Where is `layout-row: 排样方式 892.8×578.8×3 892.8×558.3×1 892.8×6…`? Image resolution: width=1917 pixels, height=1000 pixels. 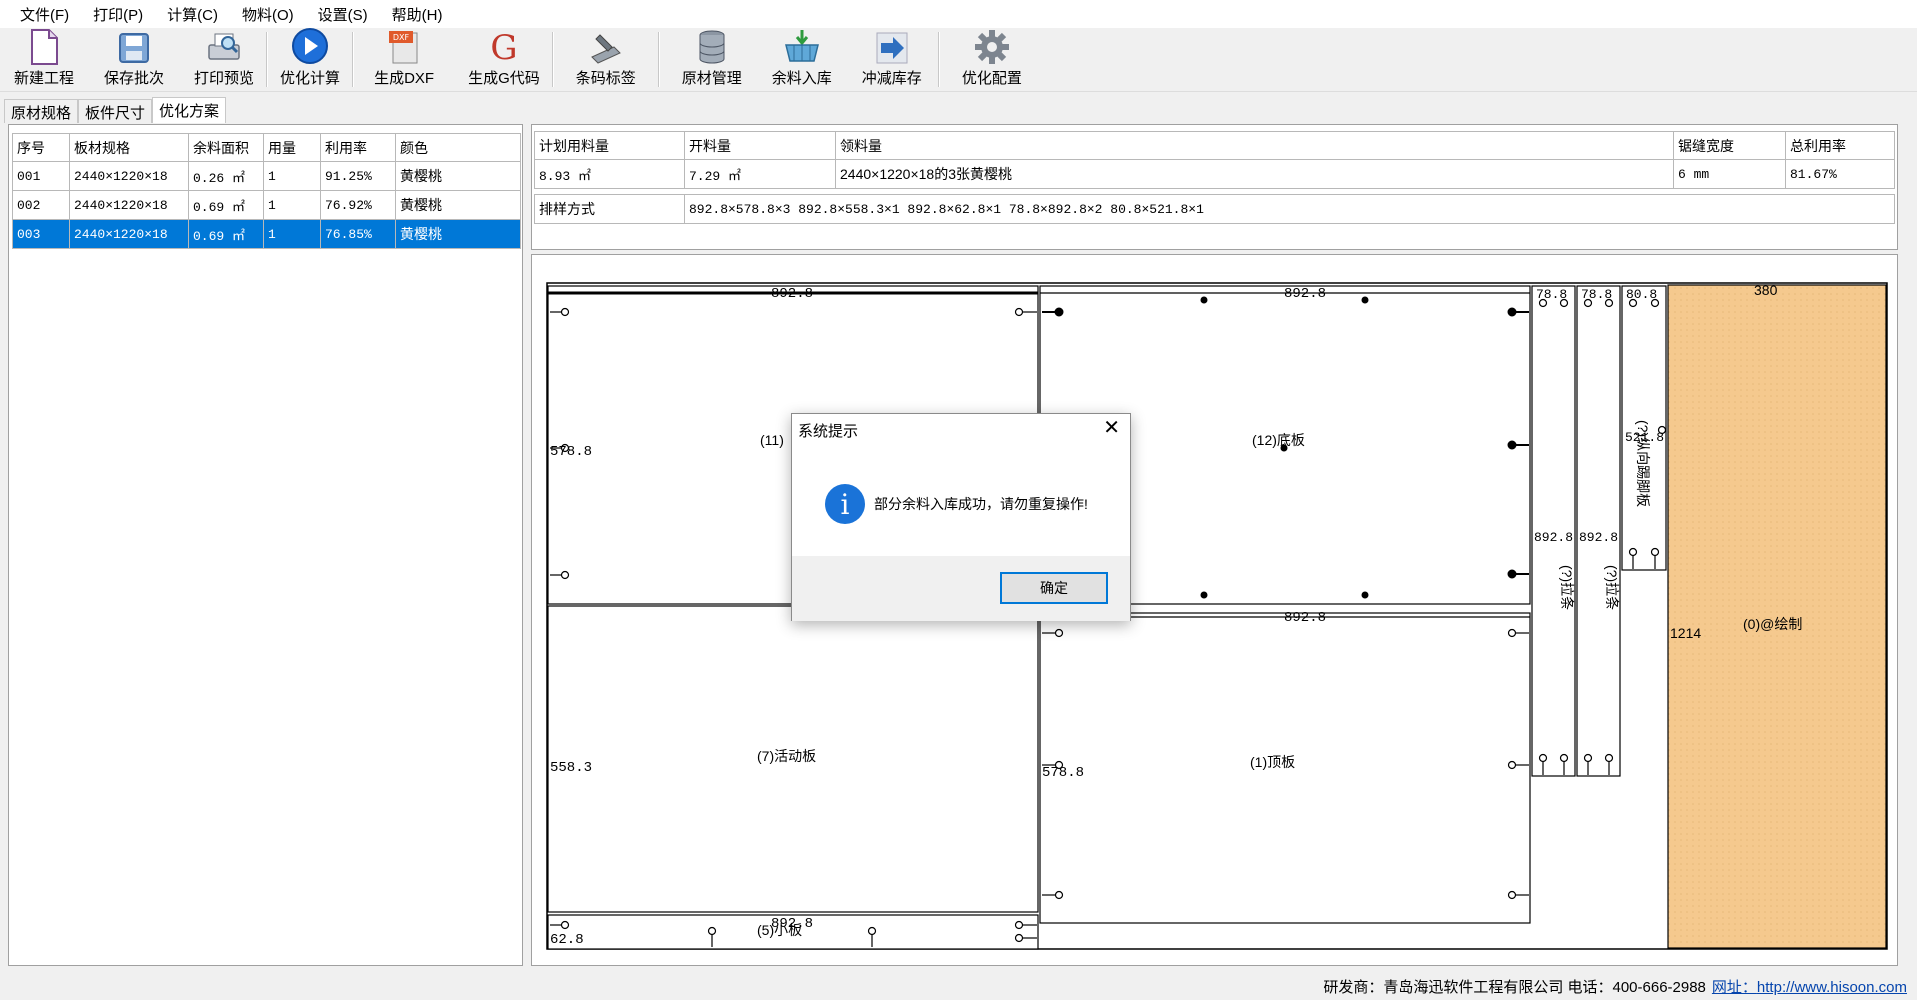 layout-row: 排样方式 892.8×578.8×3 892.8×558.3×1 892.8×6… is located at coordinates (1214, 209).